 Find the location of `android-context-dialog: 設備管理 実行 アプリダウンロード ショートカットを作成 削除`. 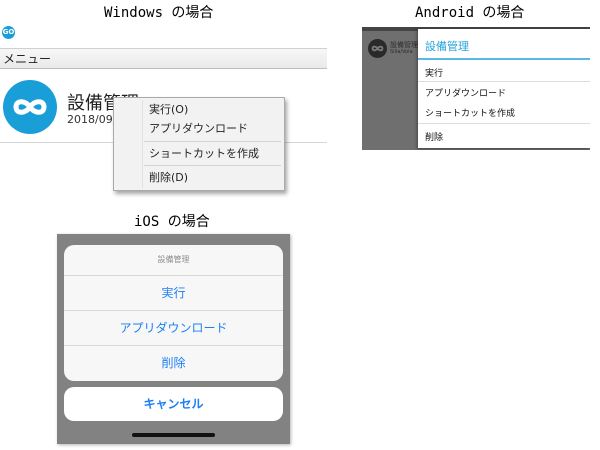

android-context-dialog: 設備管理 実行 アプリダウンロード ショートカットを作成 削除 is located at coordinates (504, 88).